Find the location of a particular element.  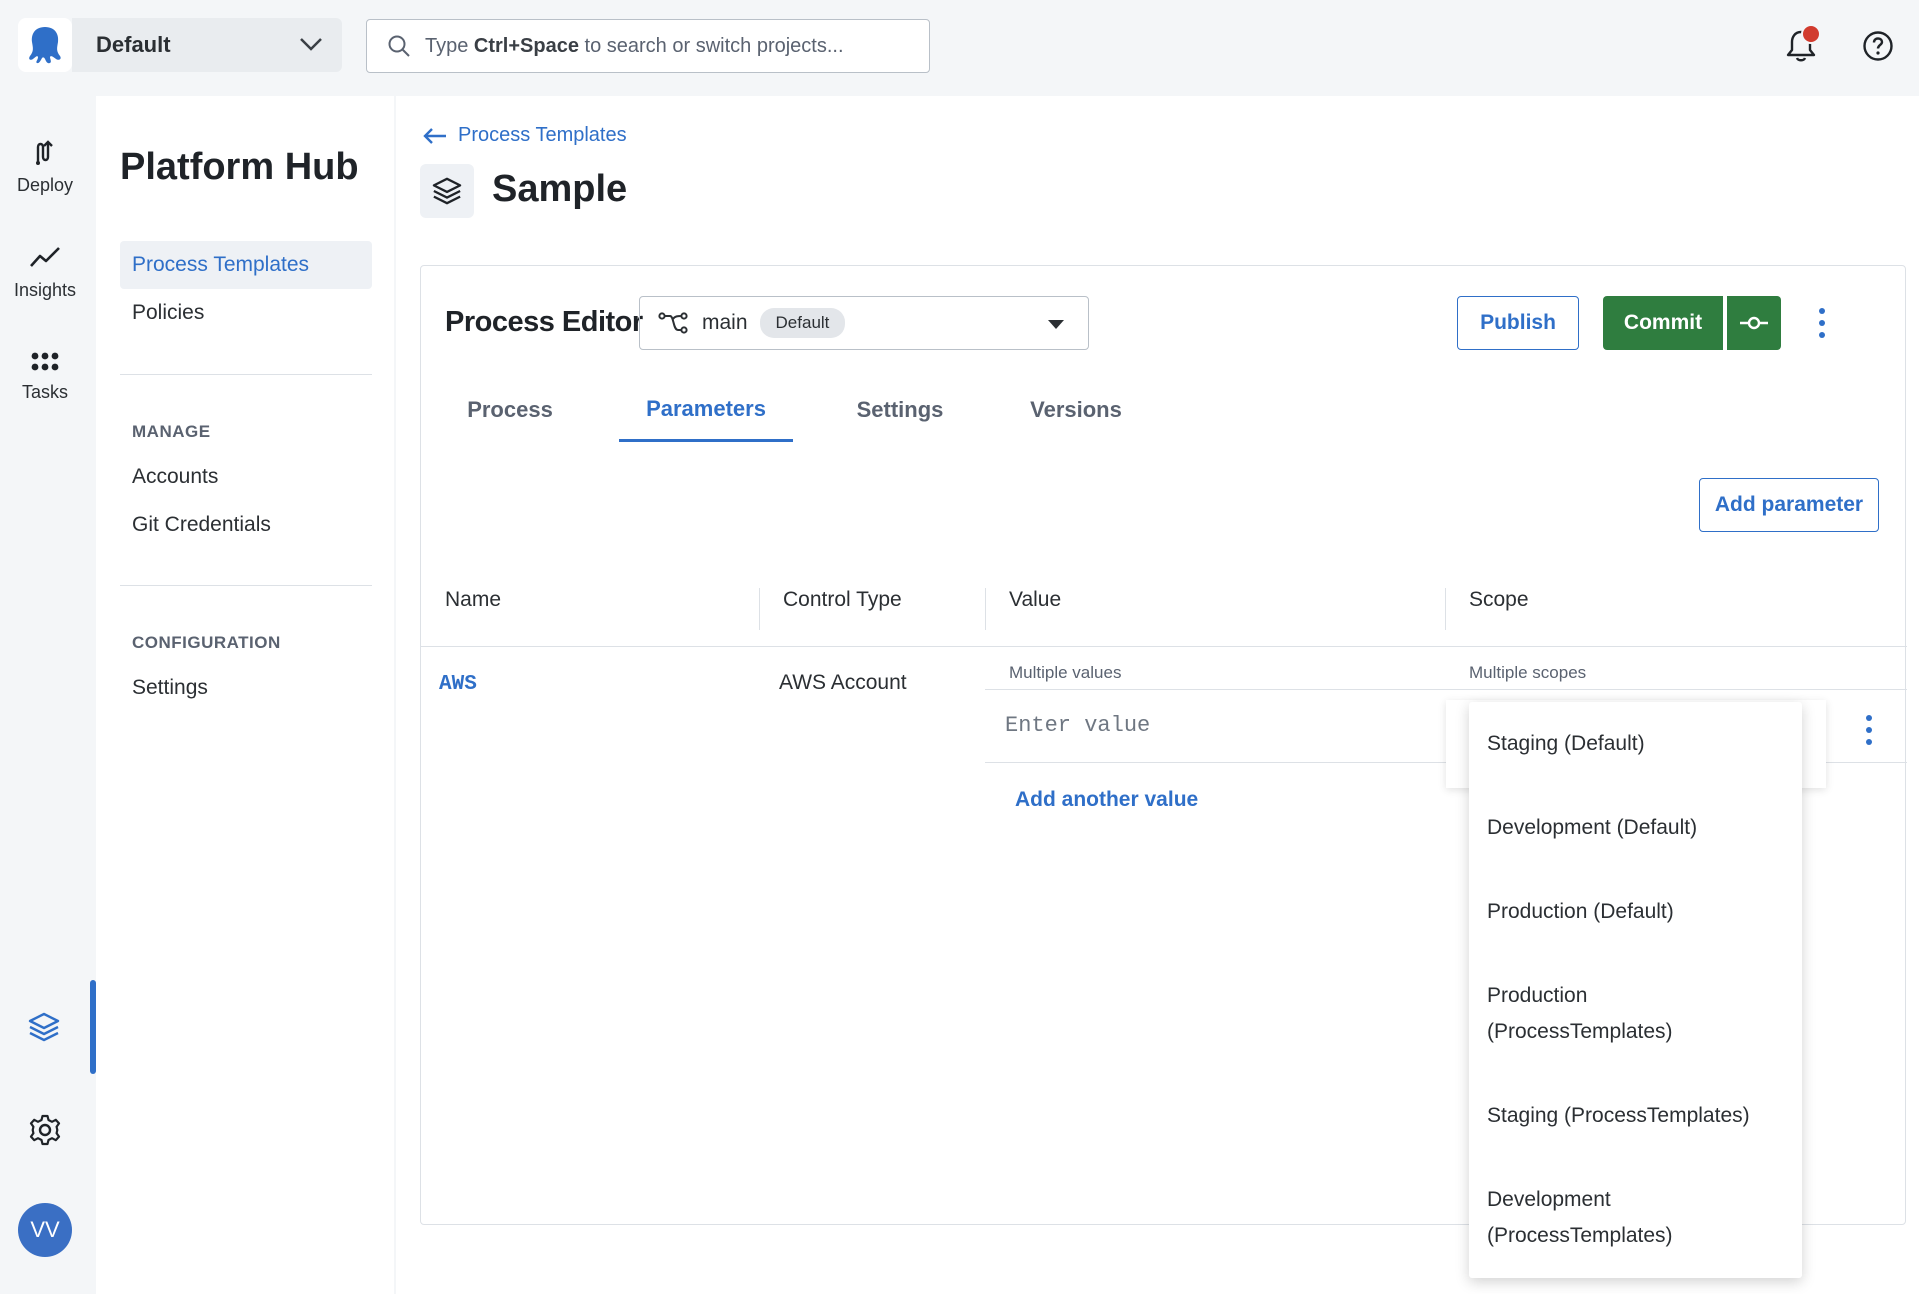

scope-option: Staging (ProcessTemplates) is located at coordinates (1637, 1116).